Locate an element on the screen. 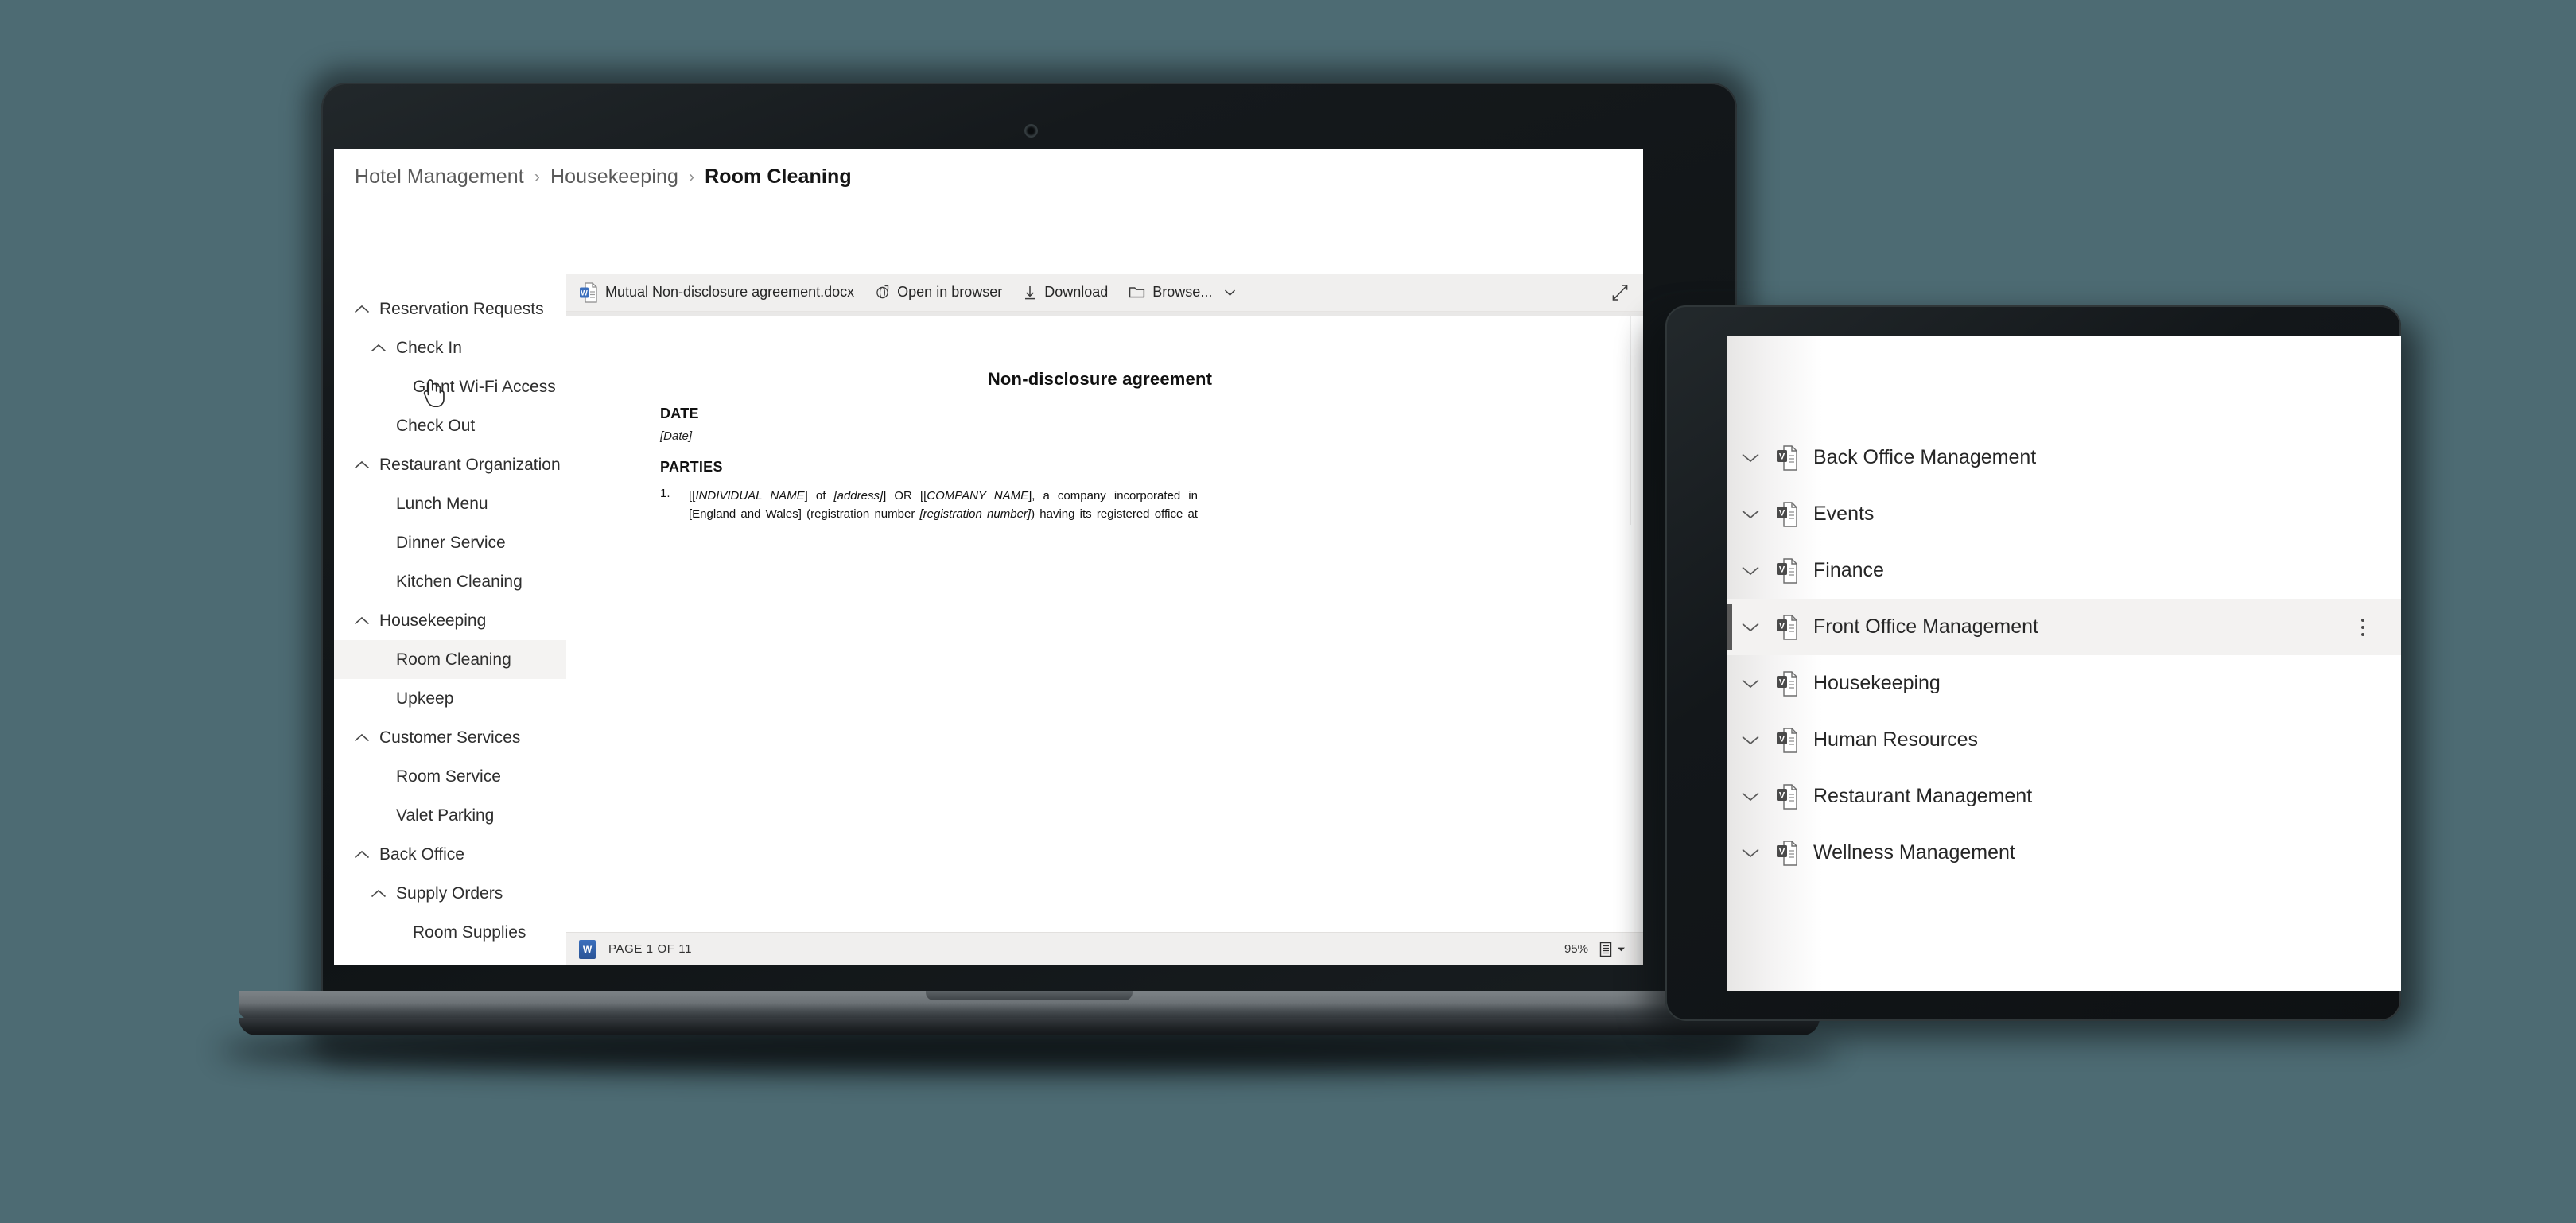 This screenshot has height=1223, width=2576. document-category-finance: V Finance is located at coordinates (2064, 570).